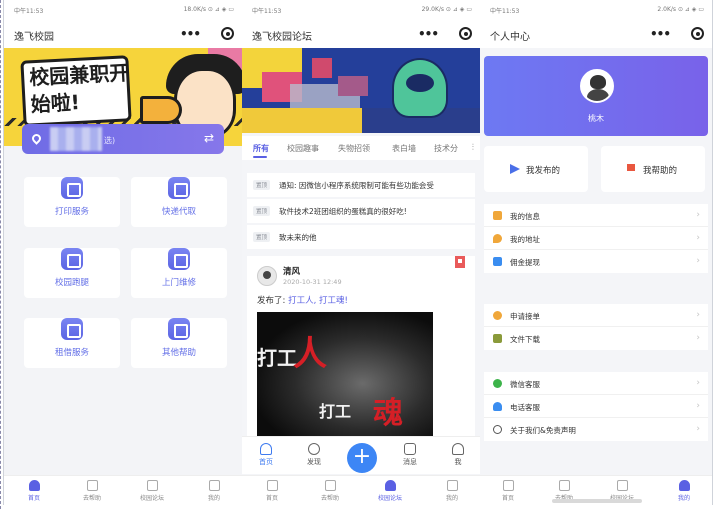  Describe the element at coordinates (564, 485) in the screenshot. I see `help-icon` at that location.